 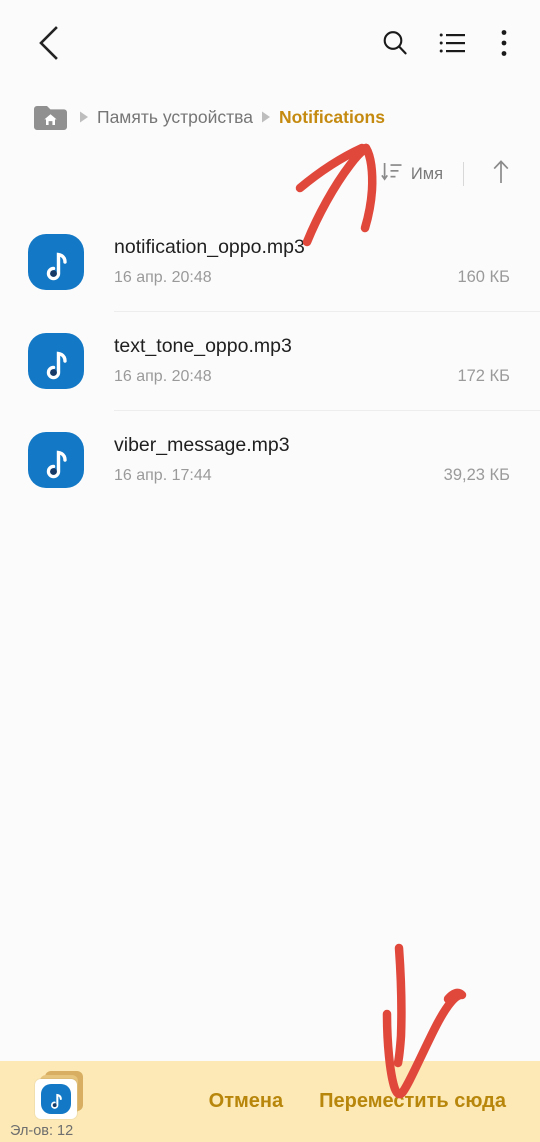 I want to click on more-vertical-icon, so click(x=504, y=45).